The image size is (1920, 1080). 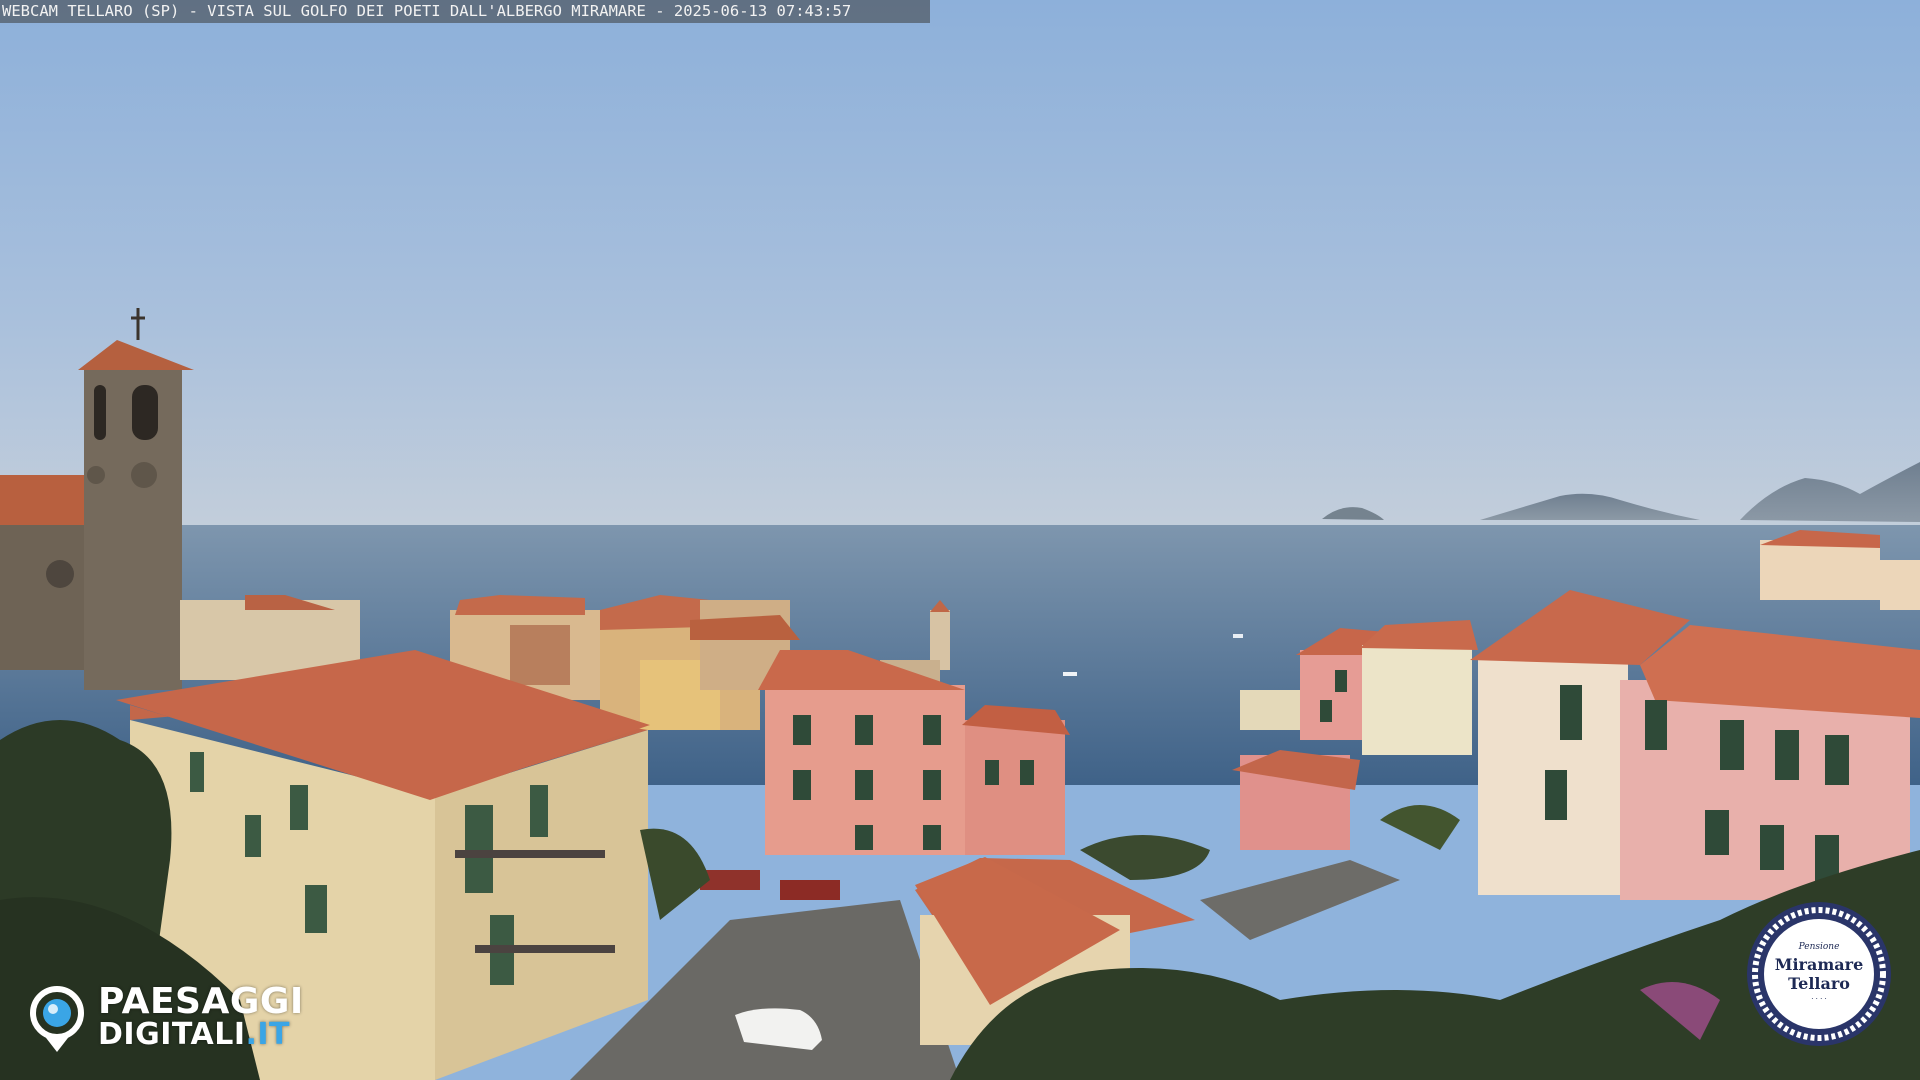 What do you see at coordinates (201, 1001) in the screenshot?
I see `logo-line1: PAESAGGI` at bounding box center [201, 1001].